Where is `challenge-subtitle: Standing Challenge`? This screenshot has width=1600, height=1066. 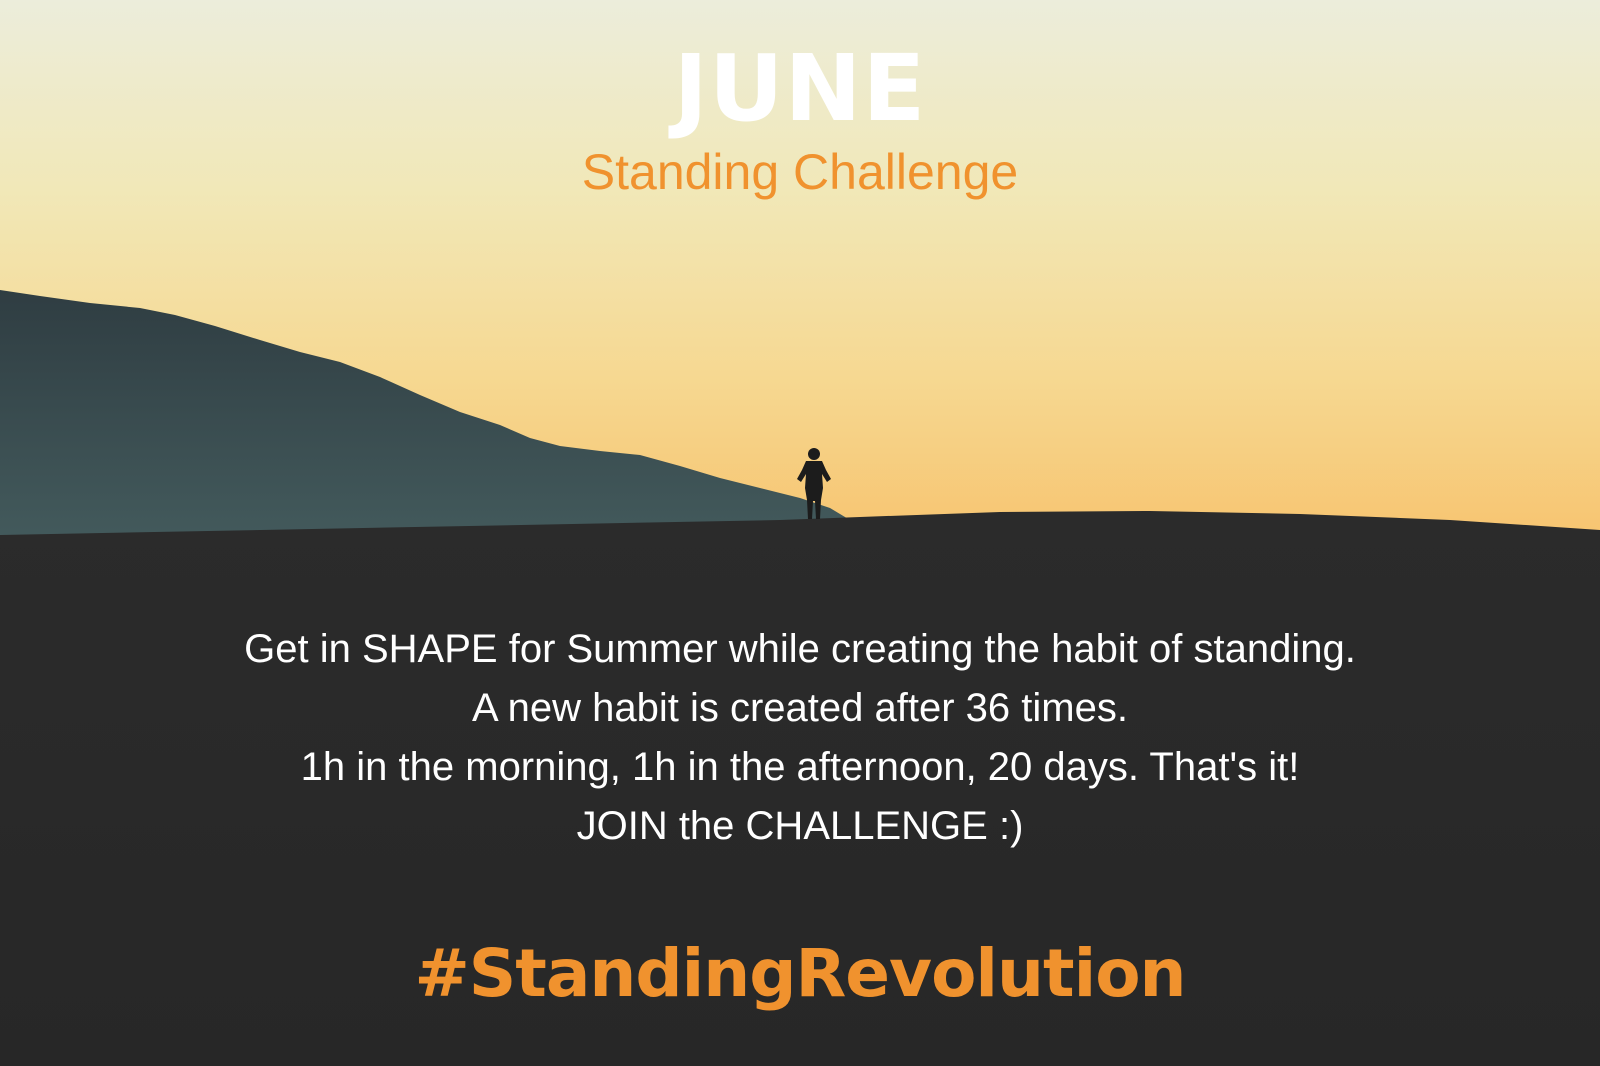
challenge-subtitle: Standing Challenge is located at coordinates (800, 172).